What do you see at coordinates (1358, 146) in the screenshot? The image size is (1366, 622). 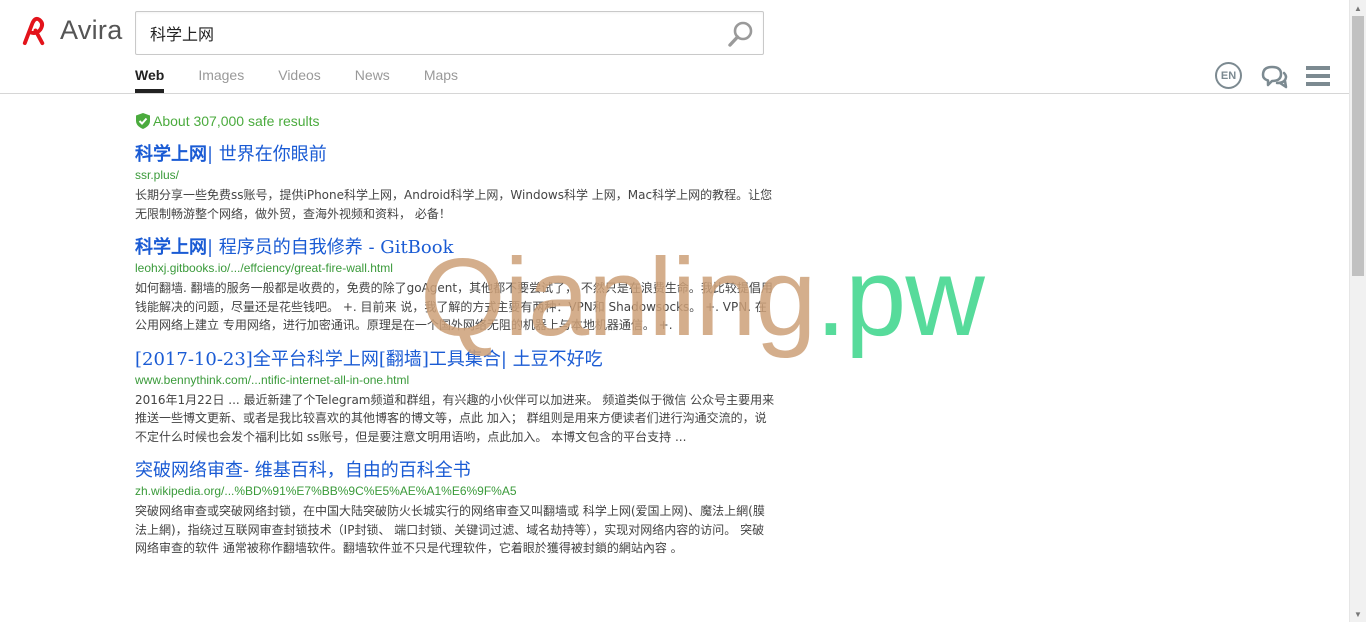 I see `scroll-thumb` at bounding box center [1358, 146].